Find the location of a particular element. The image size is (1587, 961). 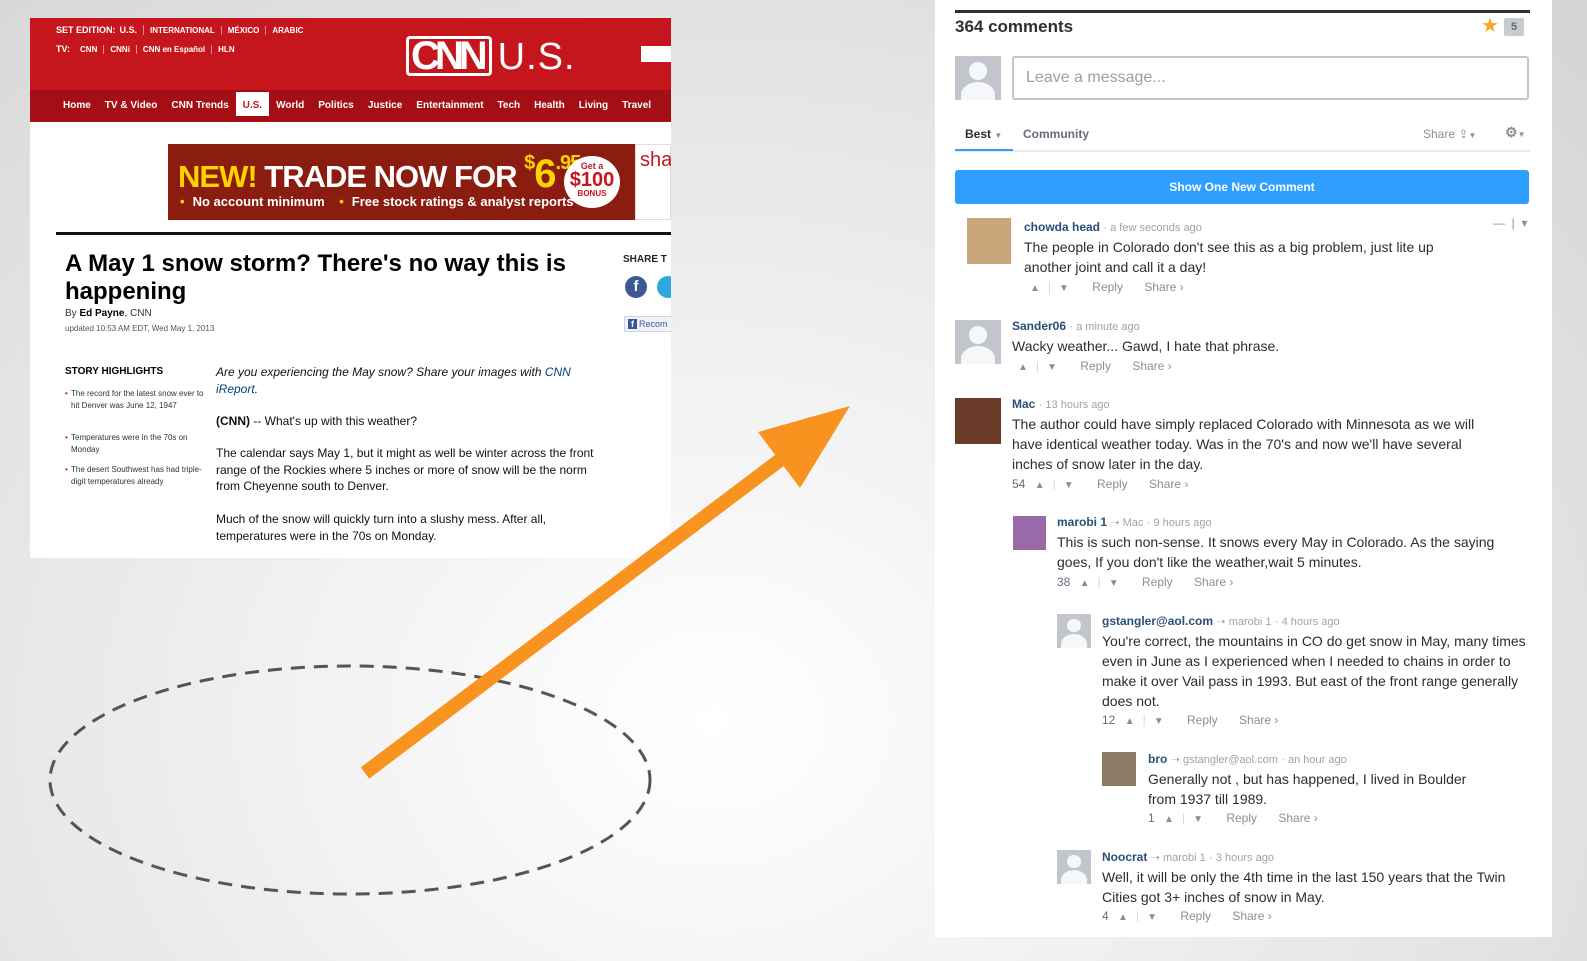

edition-international: INTERNATIONAL is located at coordinates (183, 30).